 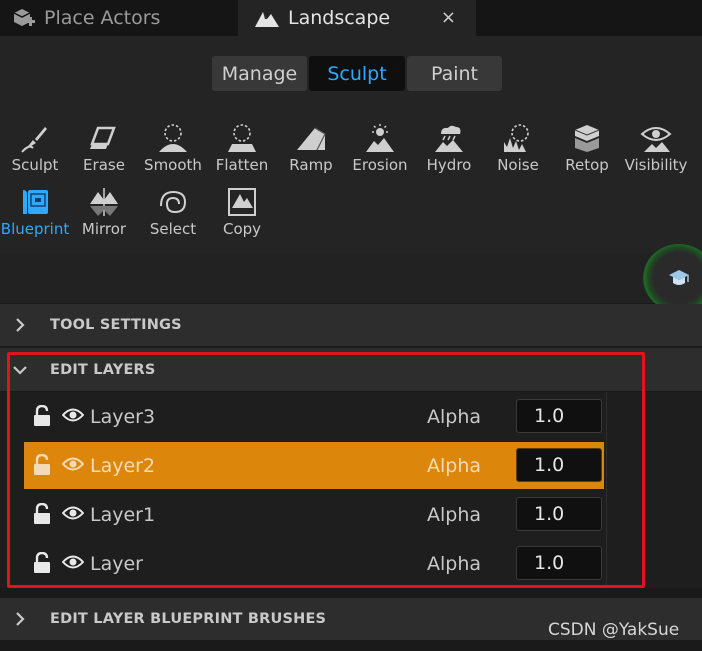 I want to click on tab-place-actors: Place Actors, so click(x=85, y=18).